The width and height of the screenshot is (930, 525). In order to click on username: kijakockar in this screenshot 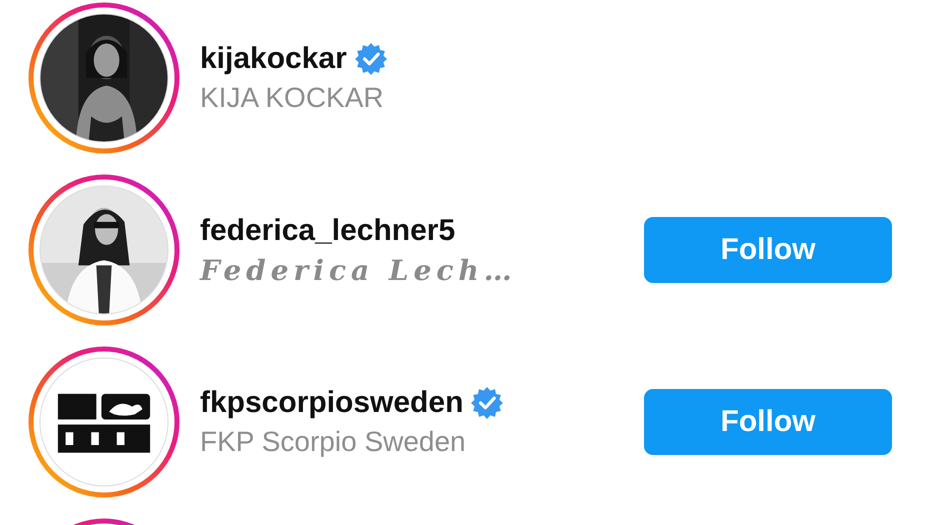, I will do `click(273, 59)`.